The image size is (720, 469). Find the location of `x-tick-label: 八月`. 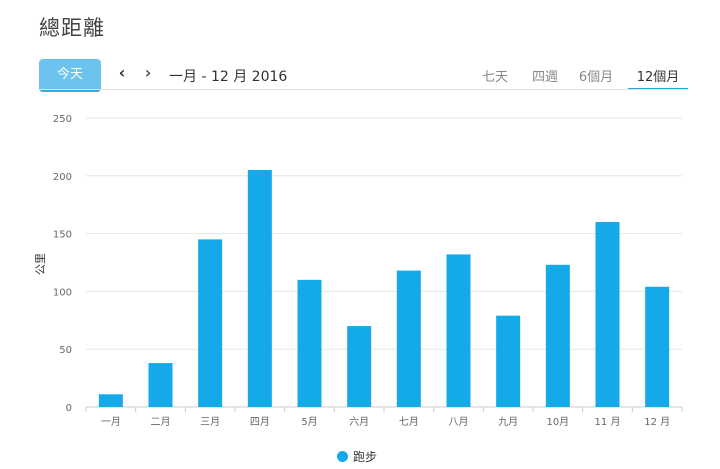

x-tick-label: 八月 is located at coordinates (459, 422).